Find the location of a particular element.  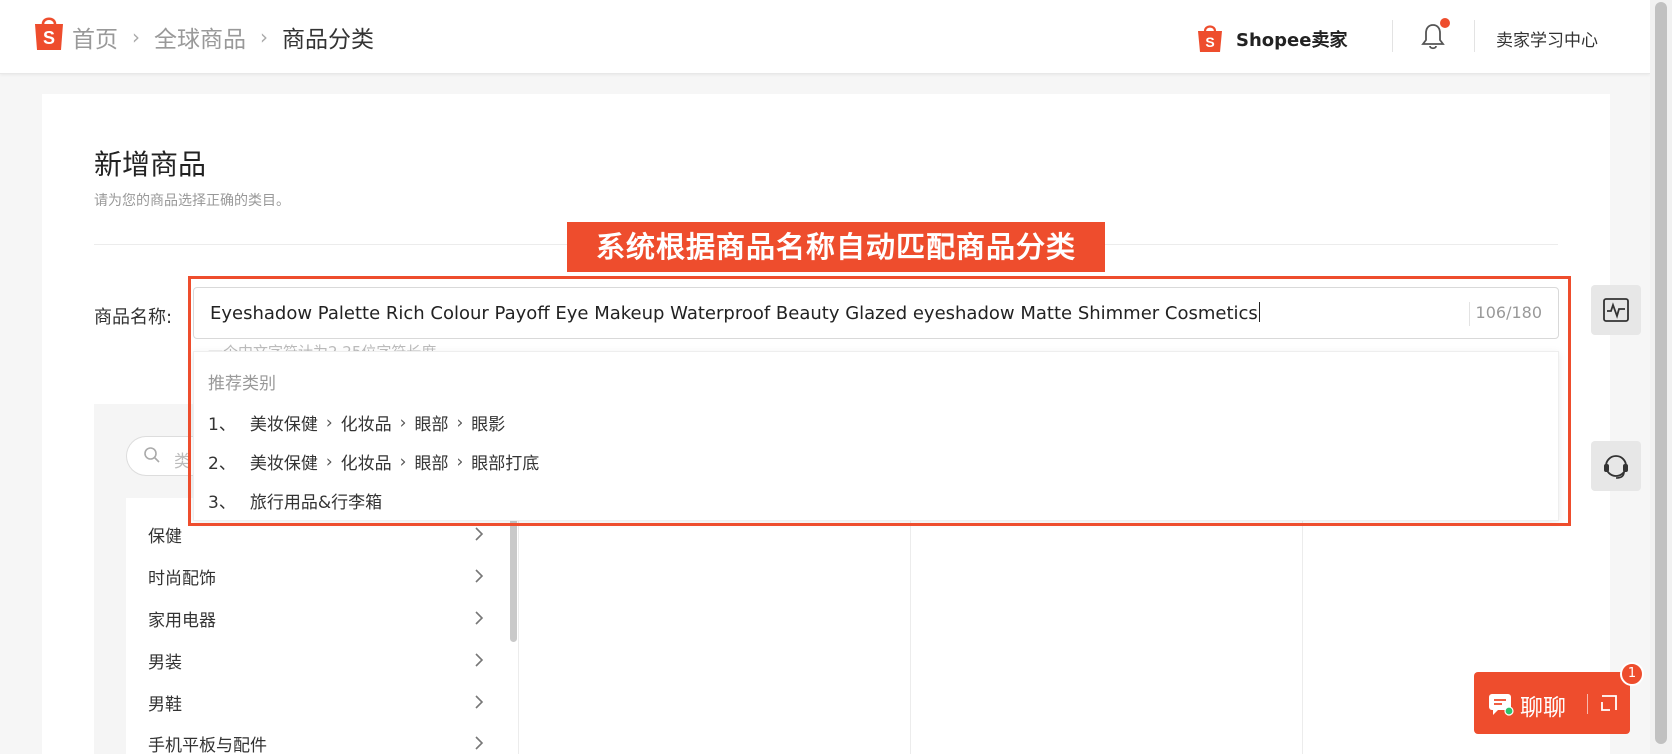

category-item: 男装 is located at coordinates (165, 660).